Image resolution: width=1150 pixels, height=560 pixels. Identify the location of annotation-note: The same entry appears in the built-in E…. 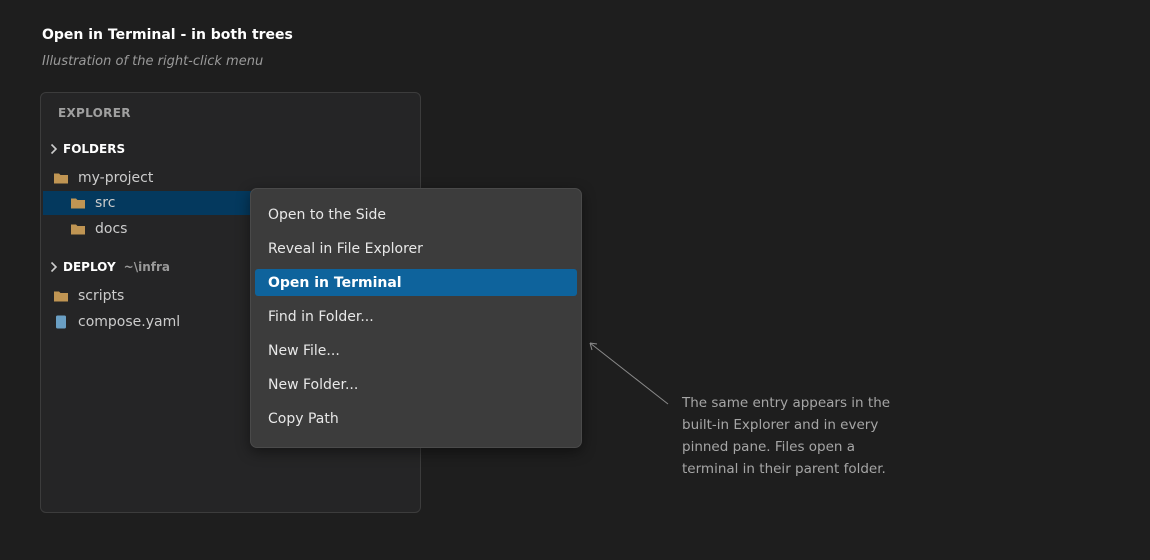
(786, 436).